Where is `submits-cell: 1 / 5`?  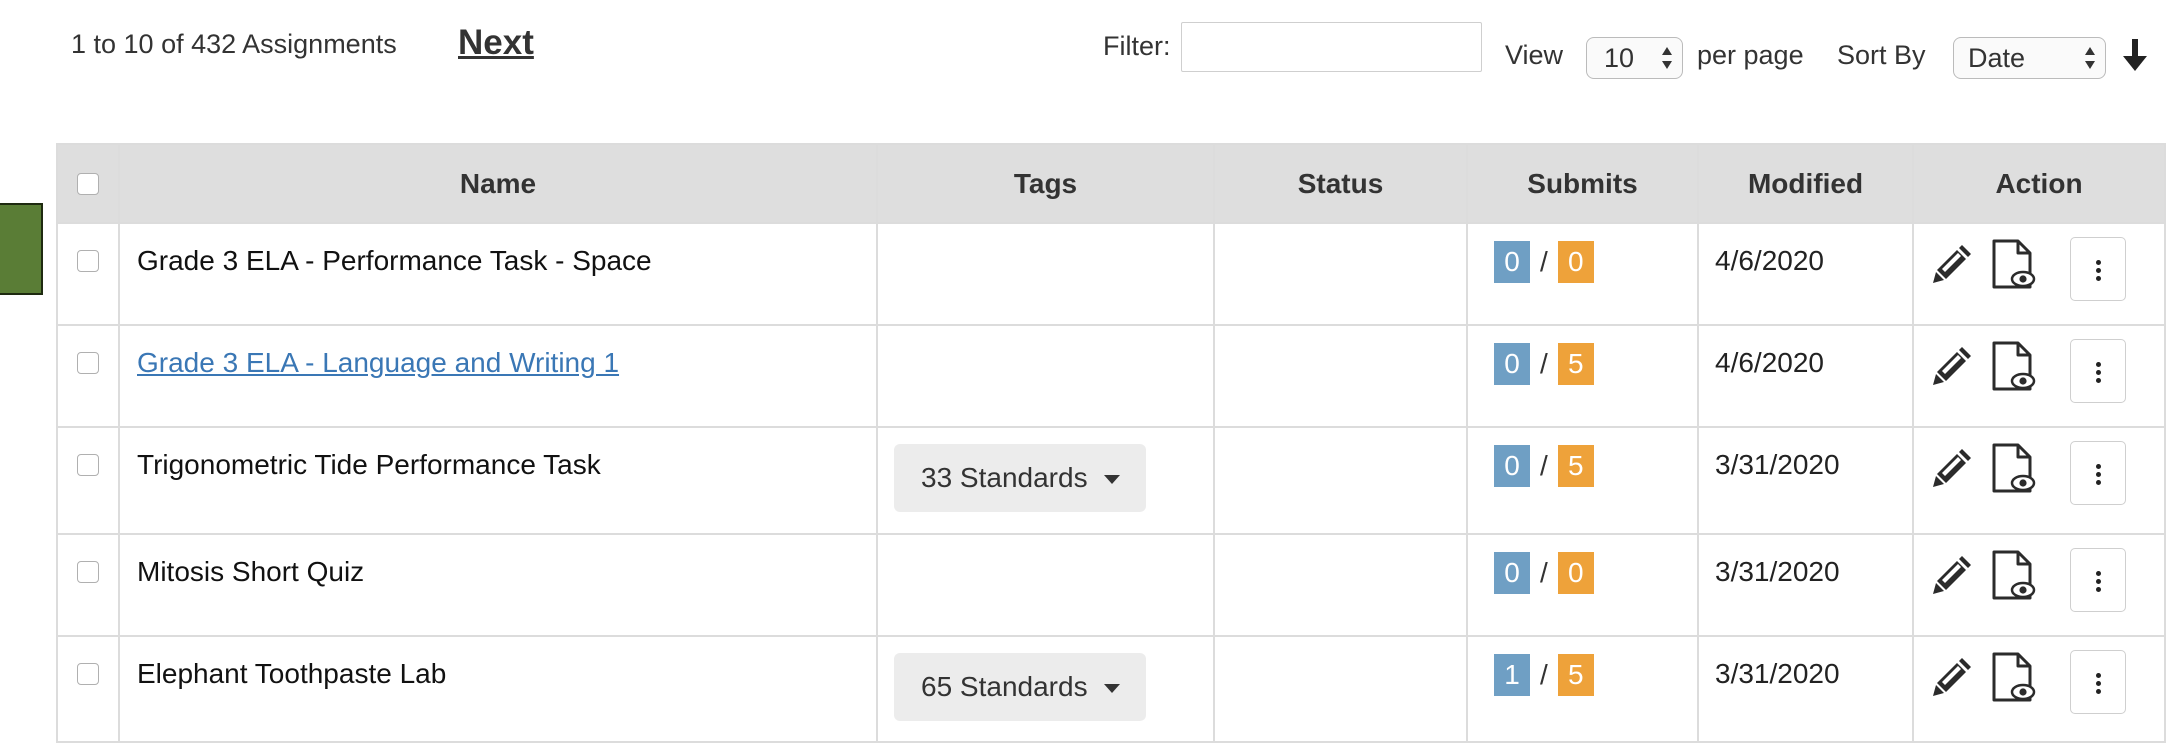
submits-cell: 1 / 5 is located at coordinates (1582, 688).